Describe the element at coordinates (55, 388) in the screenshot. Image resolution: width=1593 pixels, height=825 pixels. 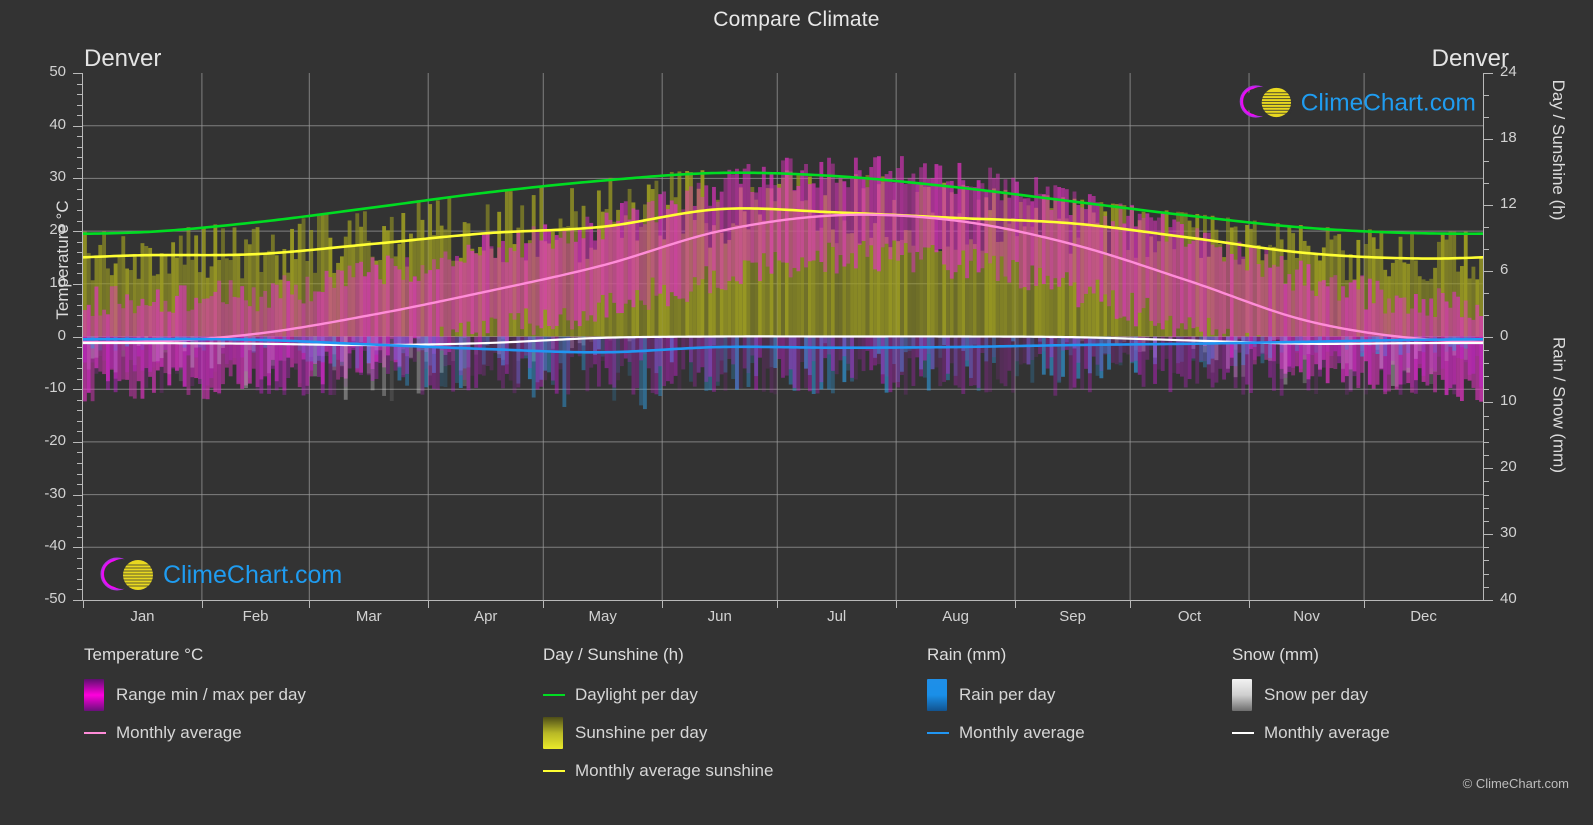
I see `y-tick-label-left: -10` at that location.